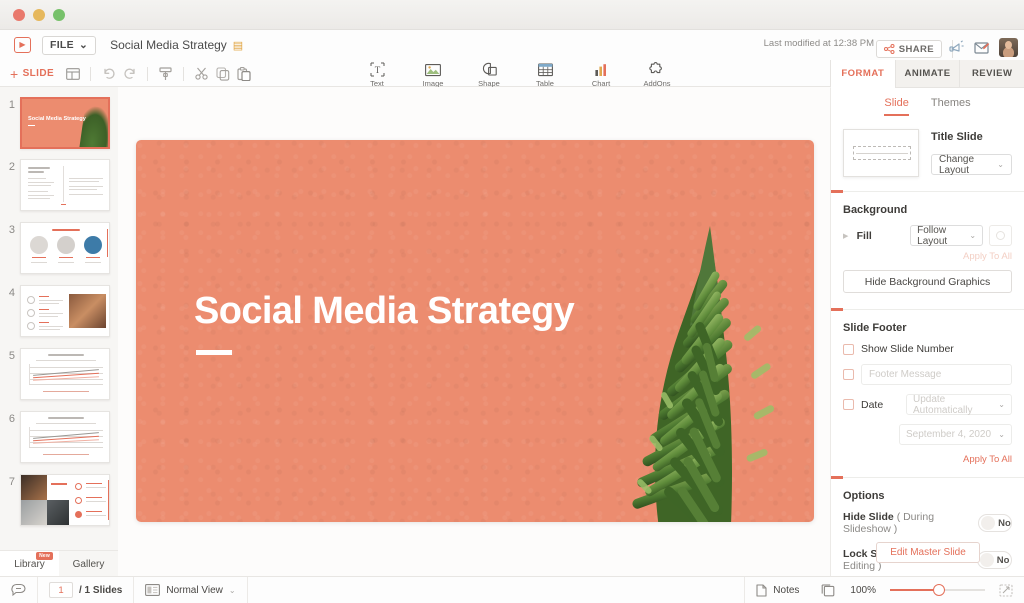 The height and width of the screenshot is (603, 1024). Describe the element at coordinates (39, 14) in the screenshot. I see `window-minimize-button` at that location.